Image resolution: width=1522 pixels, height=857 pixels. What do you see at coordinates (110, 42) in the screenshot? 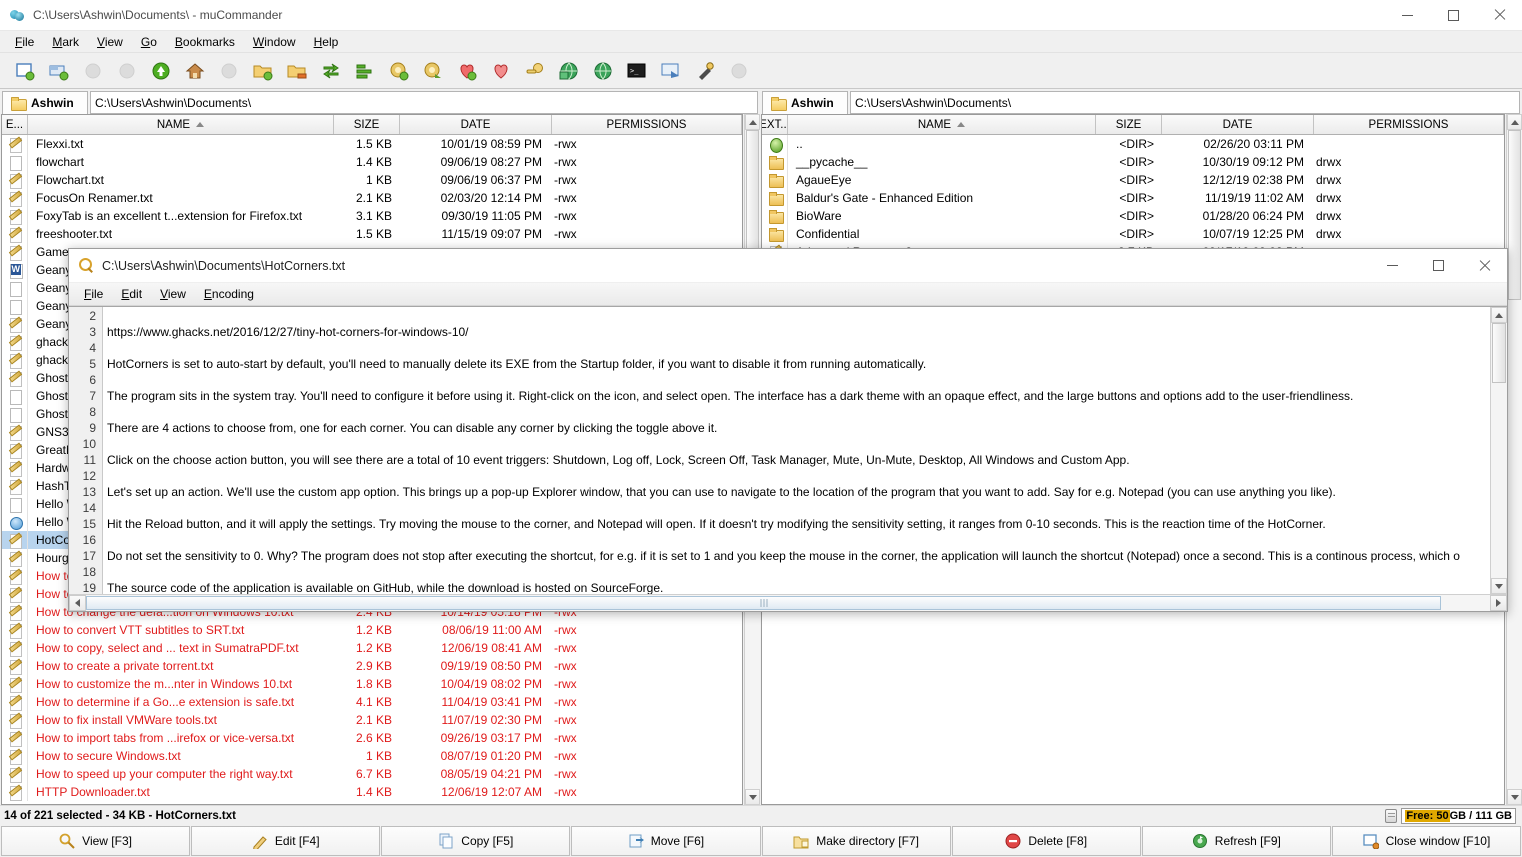
I see `menu-view: View` at bounding box center [110, 42].